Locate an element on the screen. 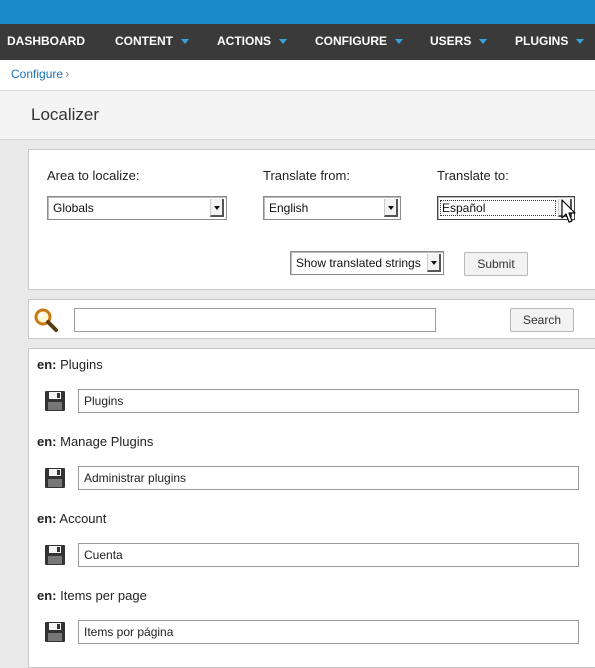  source-text: Plugins is located at coordinates (81, 364).